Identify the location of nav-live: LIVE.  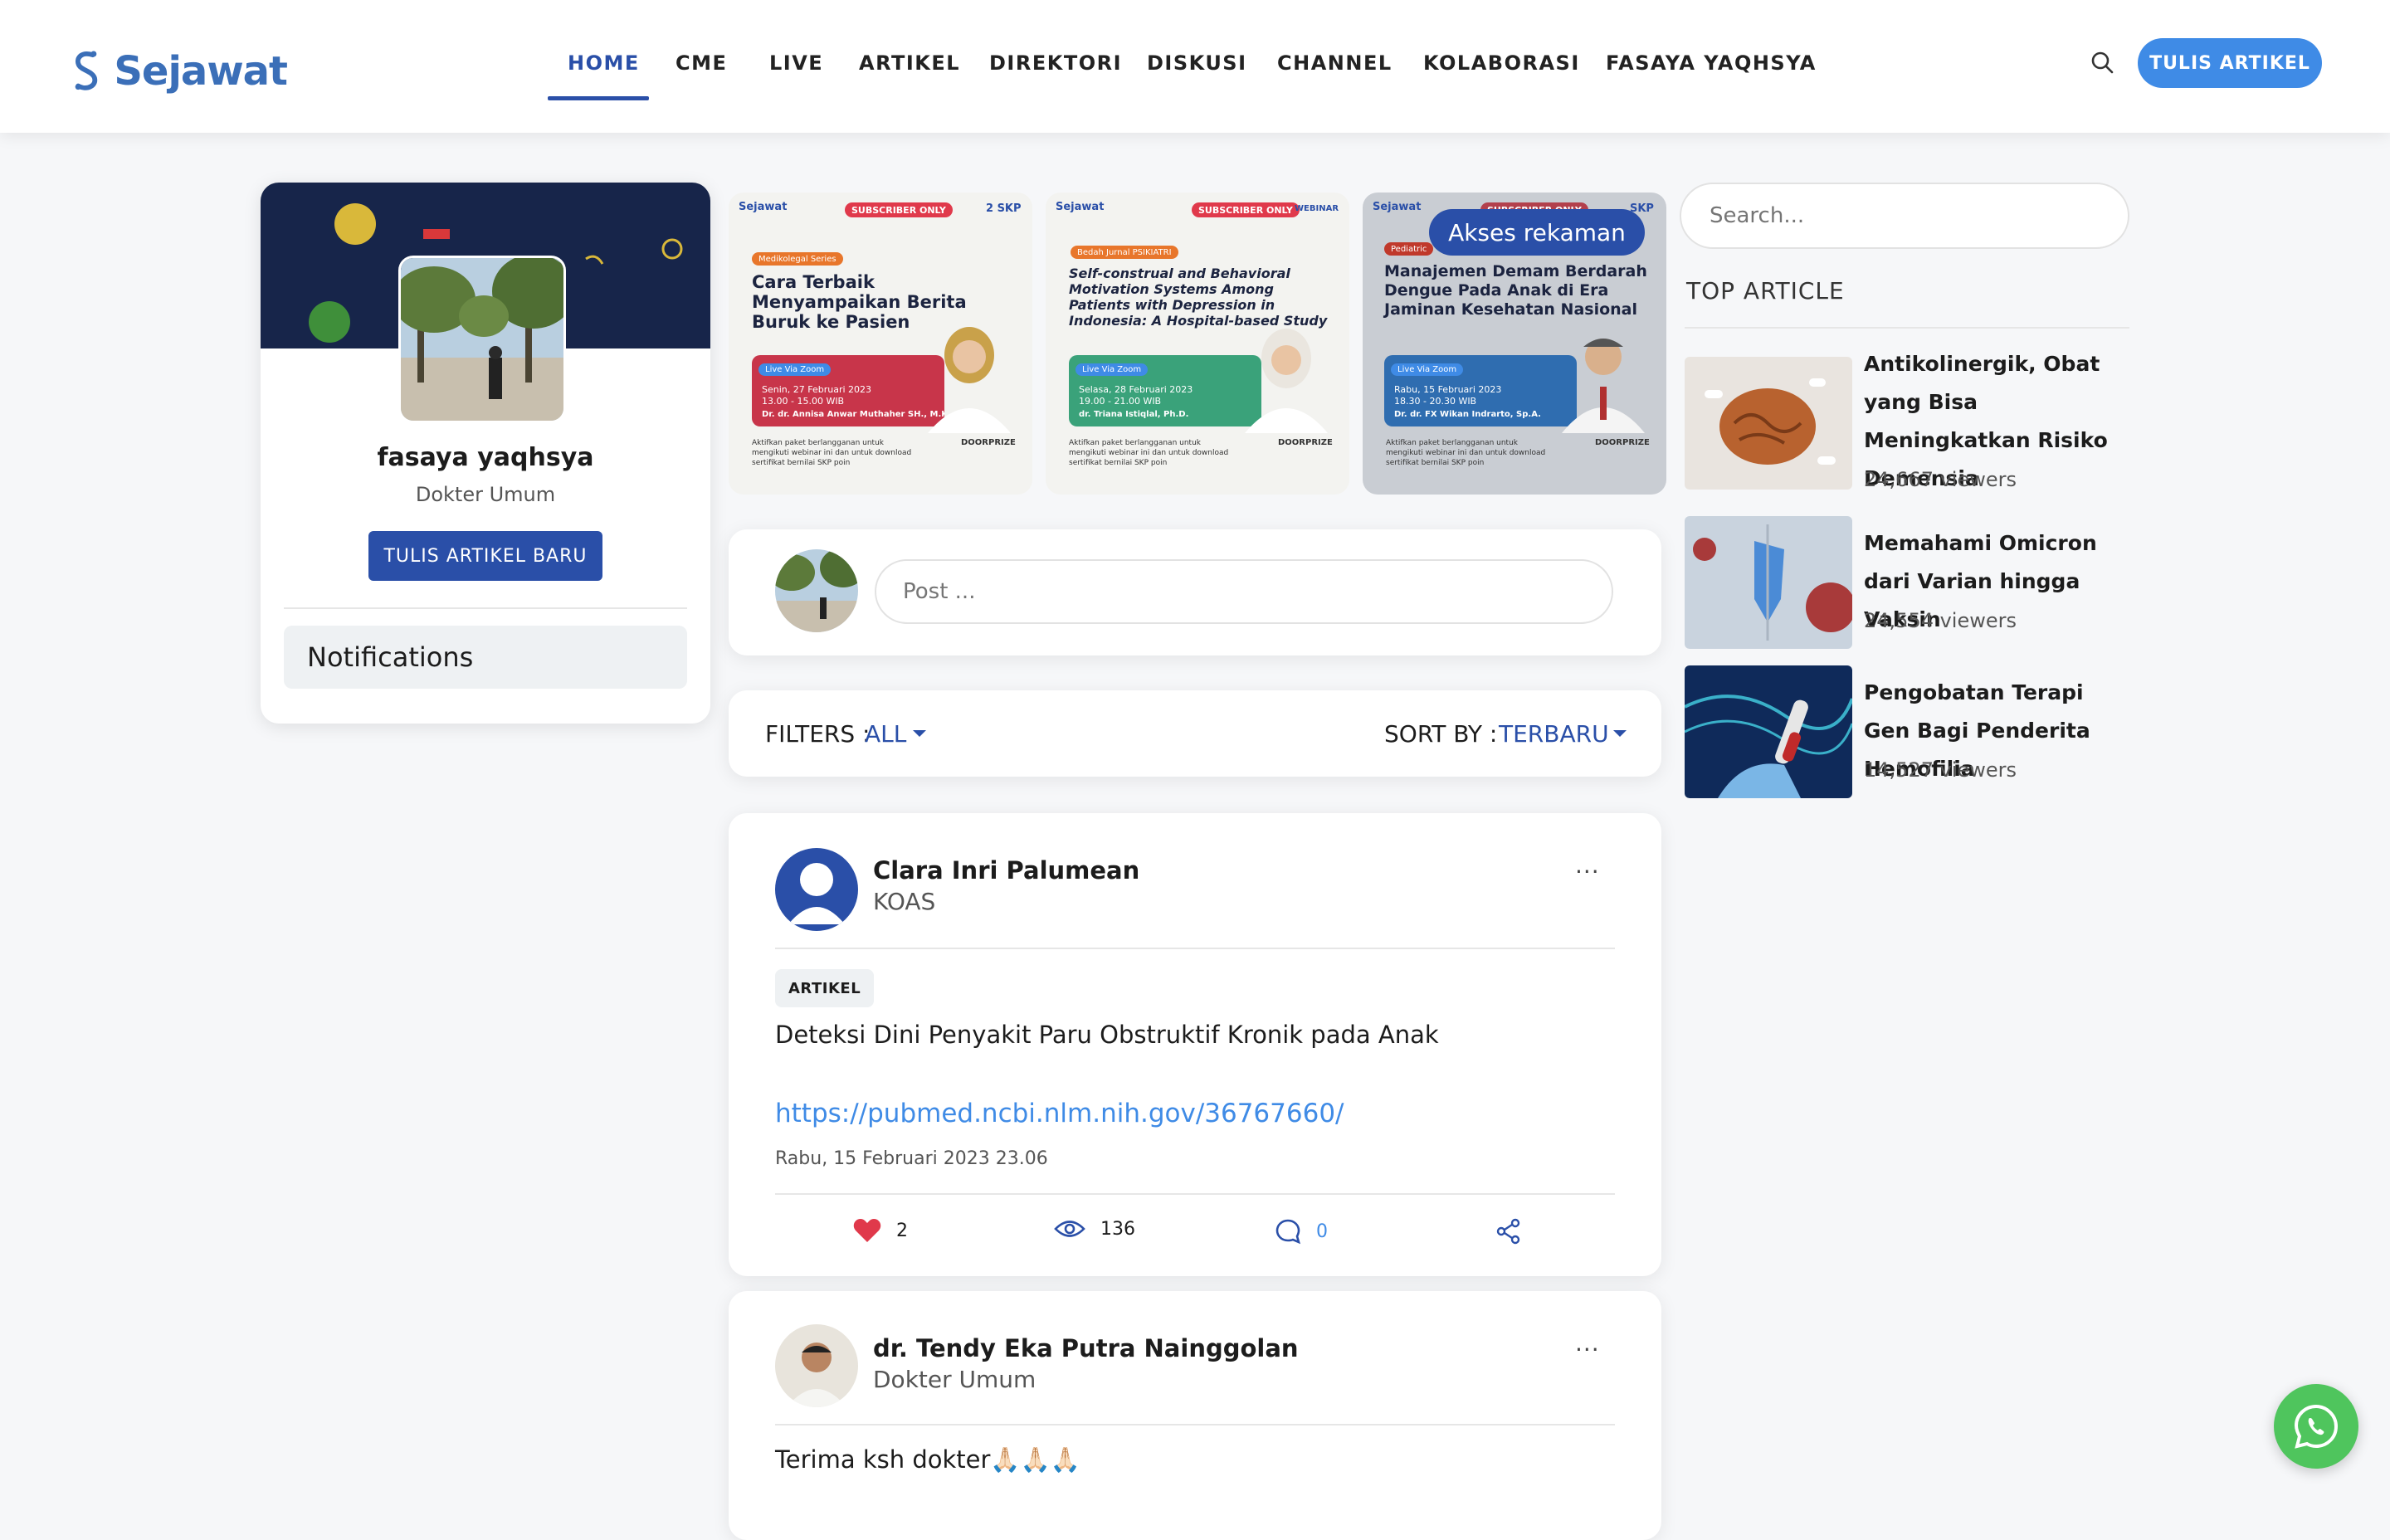
(796, 63).